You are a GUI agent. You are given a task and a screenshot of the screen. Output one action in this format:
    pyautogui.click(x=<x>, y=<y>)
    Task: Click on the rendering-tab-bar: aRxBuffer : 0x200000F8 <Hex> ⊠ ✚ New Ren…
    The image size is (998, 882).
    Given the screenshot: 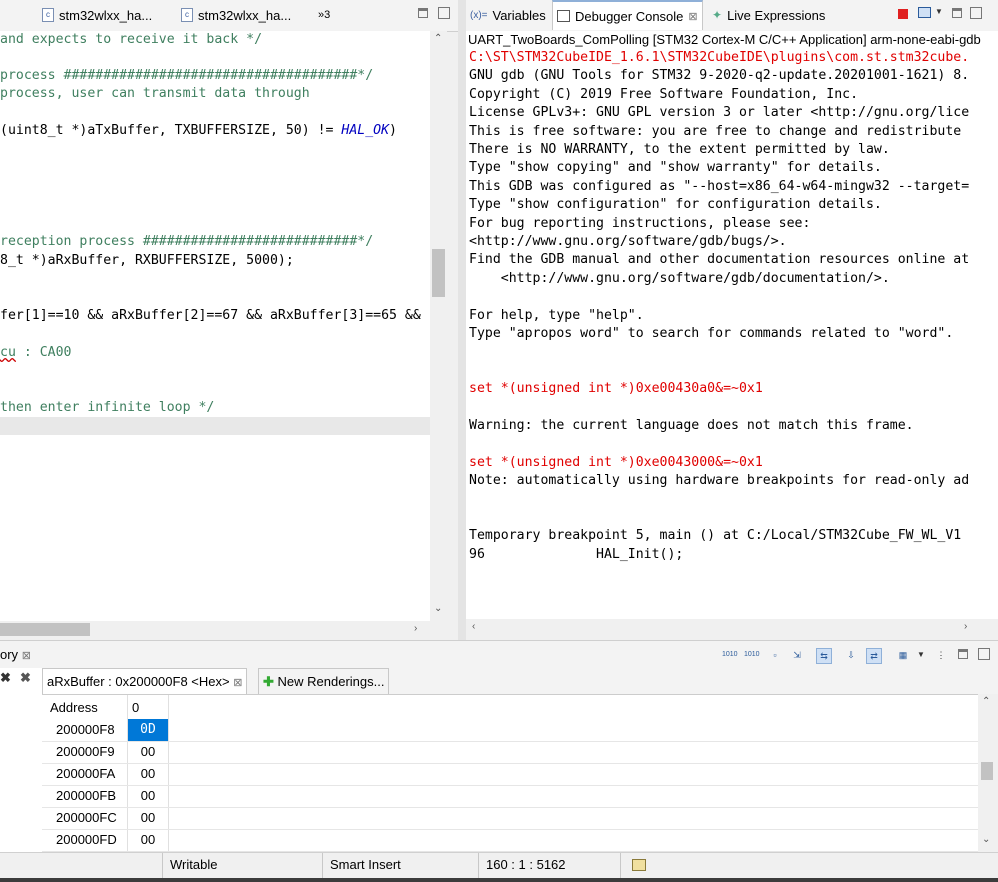 What is the action you would take?
    pyautogui.click(x=520, y=681)
    